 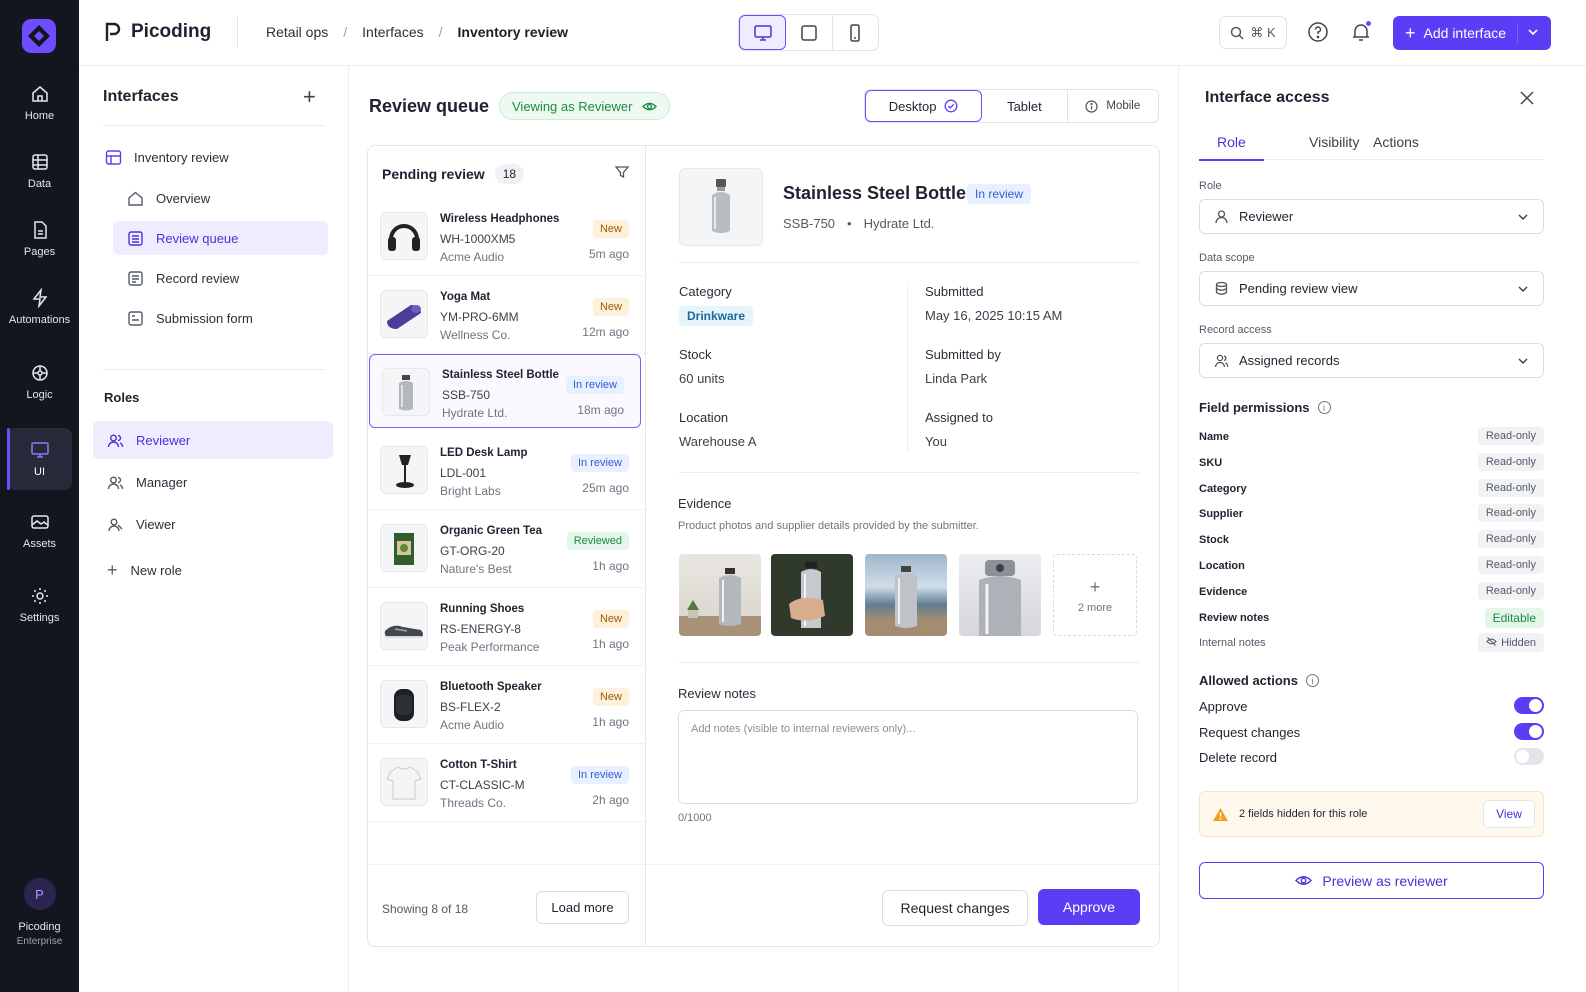 I want to click on breadcrumb-item: Retail ops, so click(x=297, y=32).